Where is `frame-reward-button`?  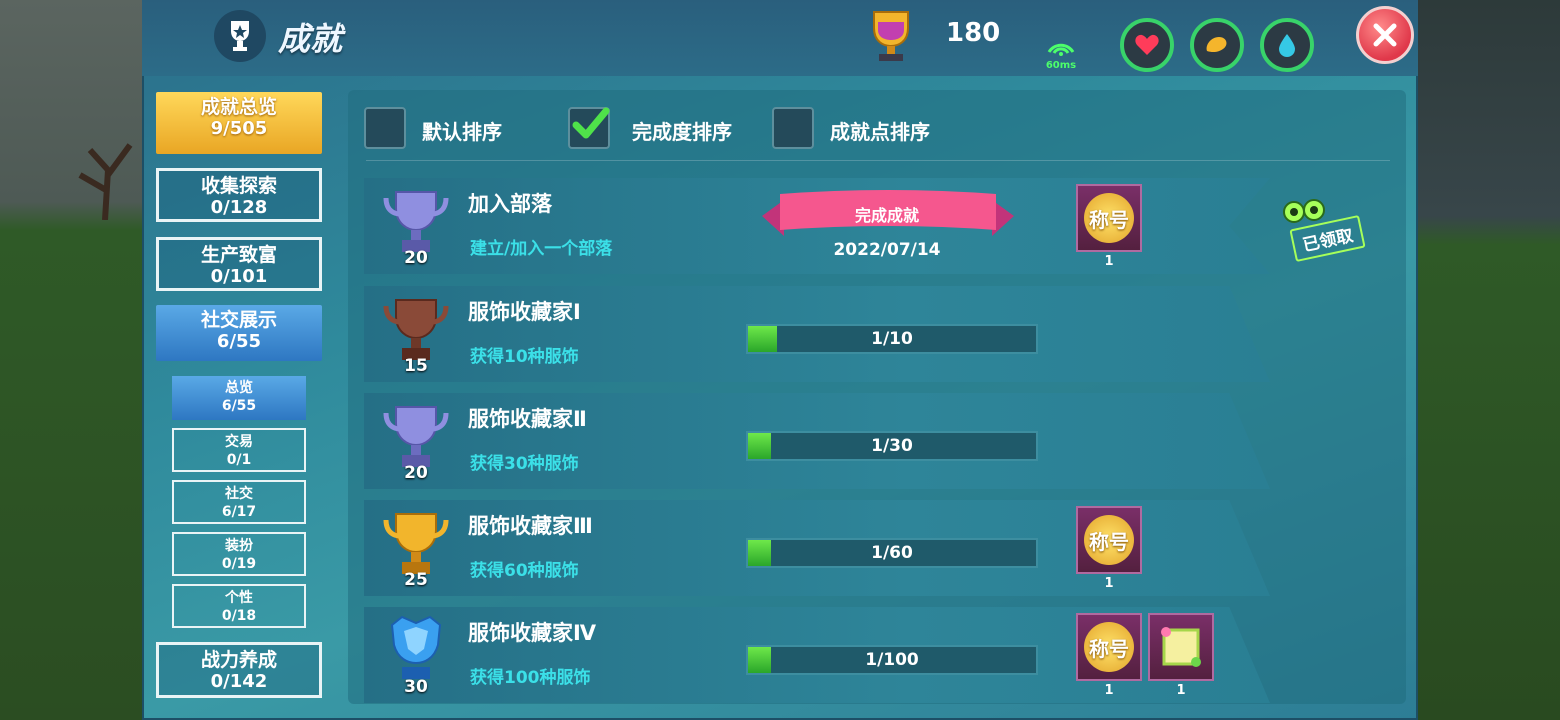 frame-reward-button is located at coordinates (1181, 647).